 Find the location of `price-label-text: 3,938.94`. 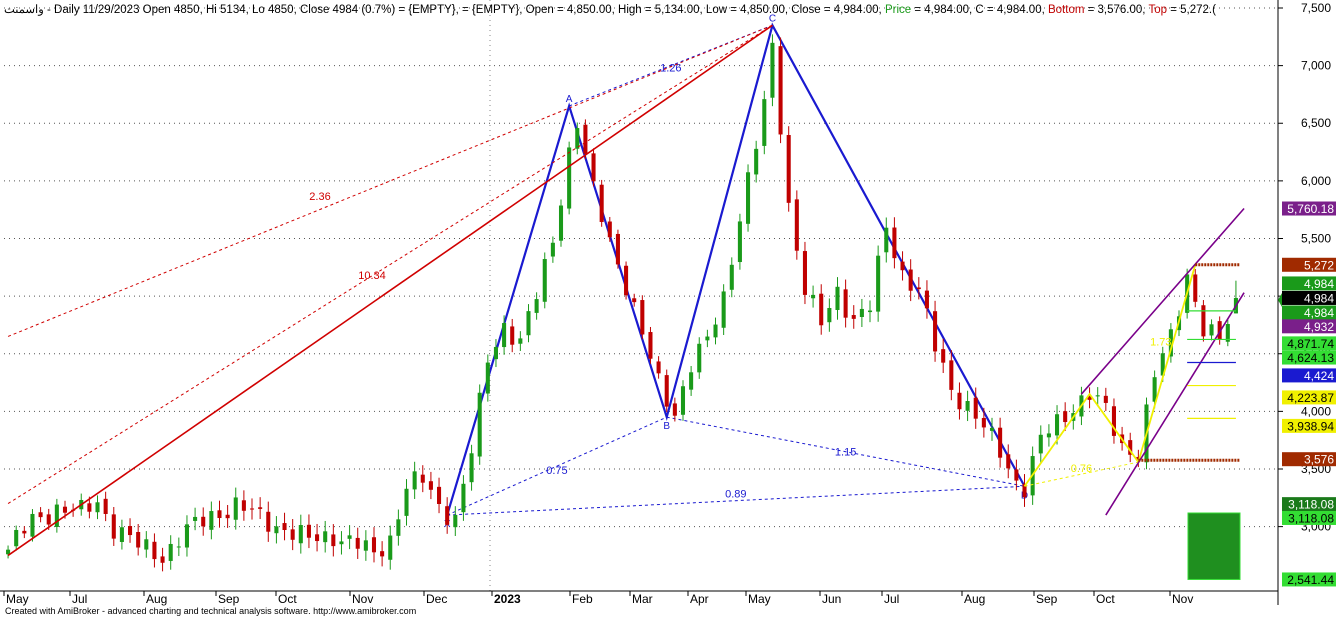

price-label-text: 3,938.94 is located at coordinates (1310, 426).